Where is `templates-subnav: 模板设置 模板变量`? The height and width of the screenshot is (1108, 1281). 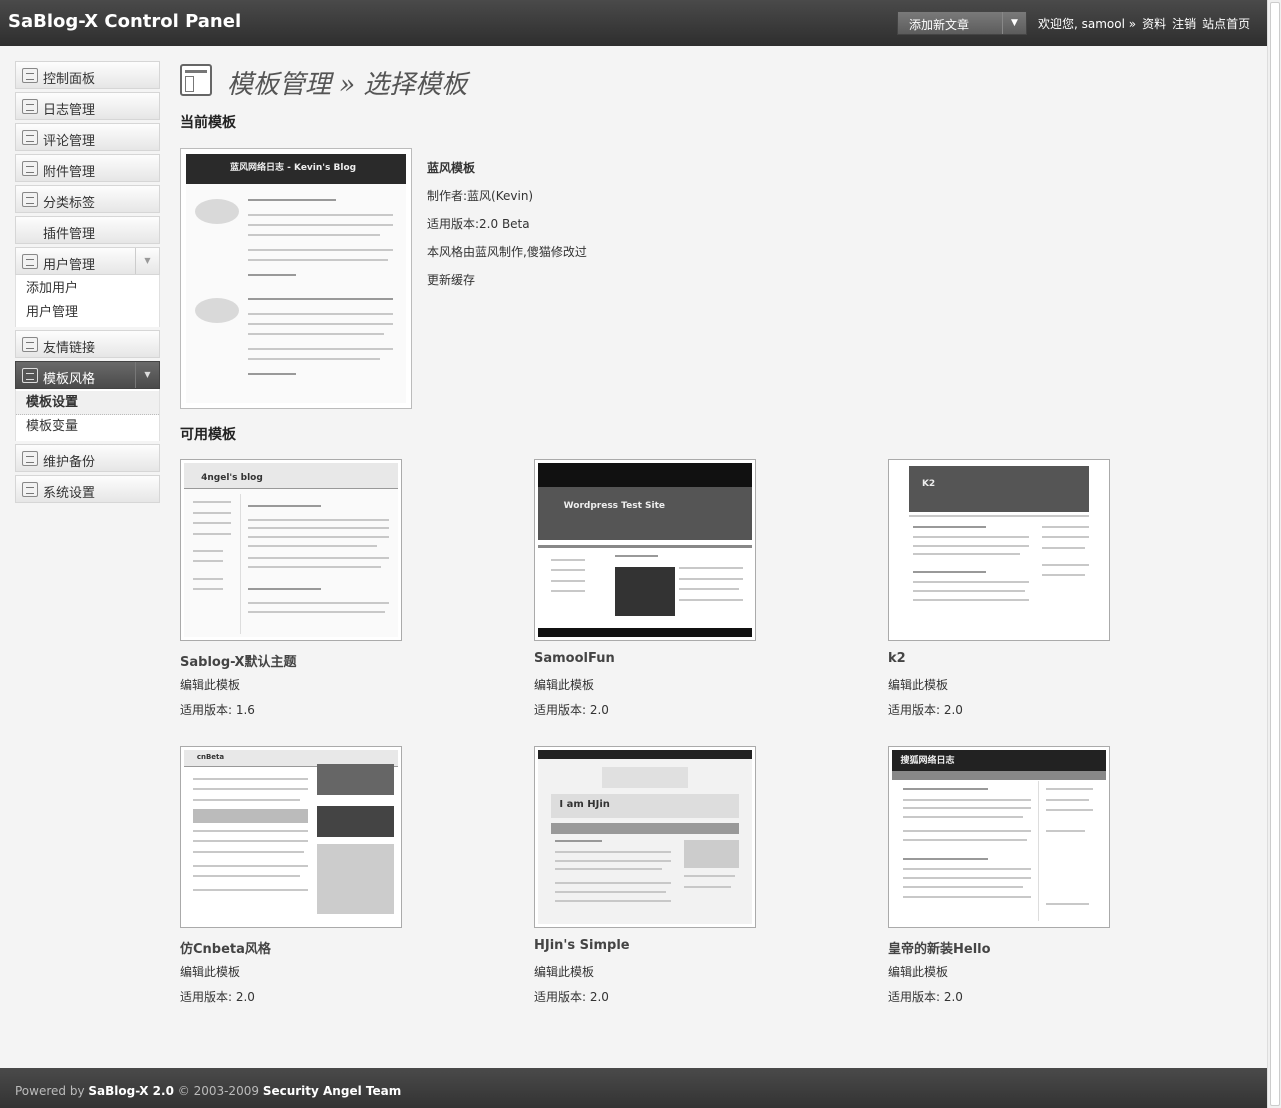
templates-subnav: 模板设置 模板变量 is located at coordinates (87, 415).